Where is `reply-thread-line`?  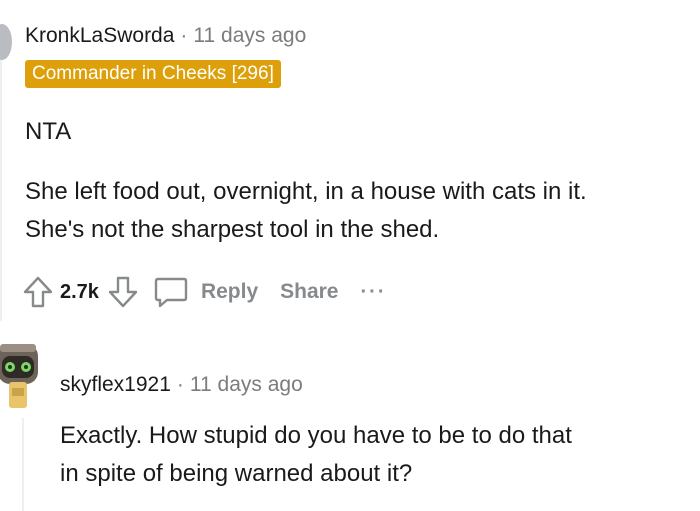
reply-thread-line is located at coordinates (23, 464).